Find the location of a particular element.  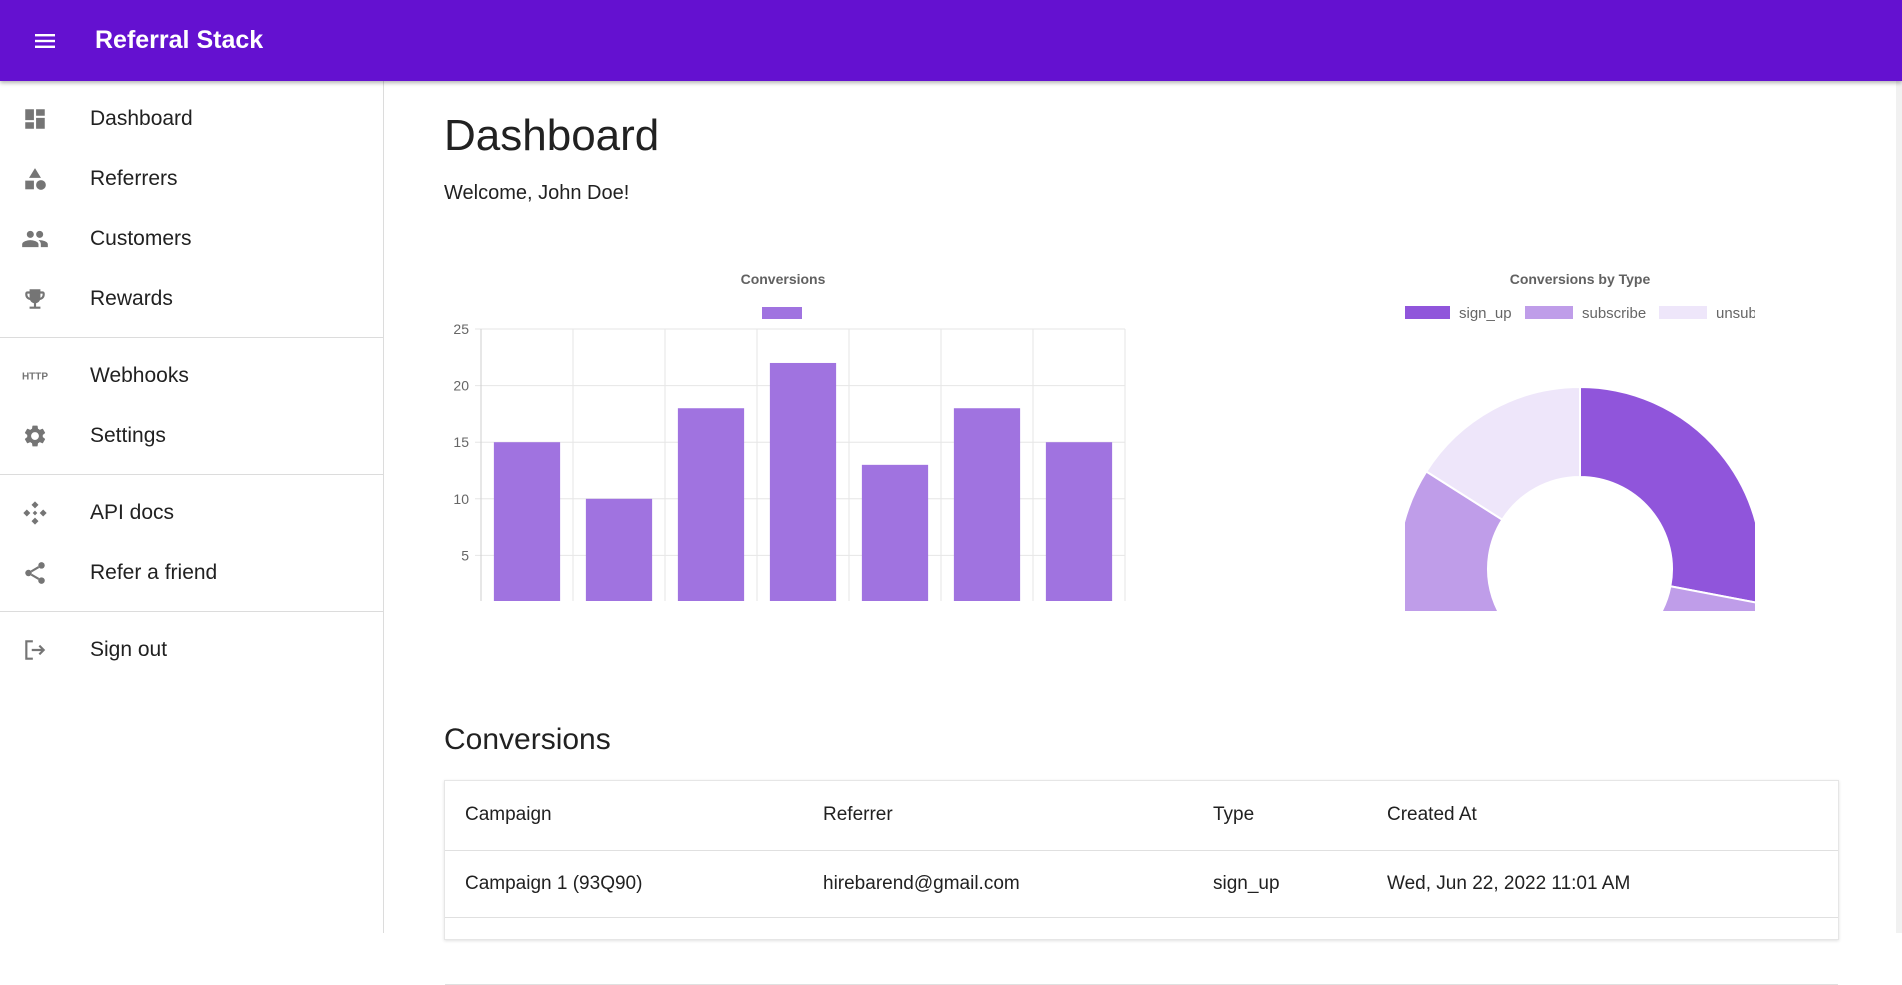

cell-referrer is located at coordinates (998, 951).